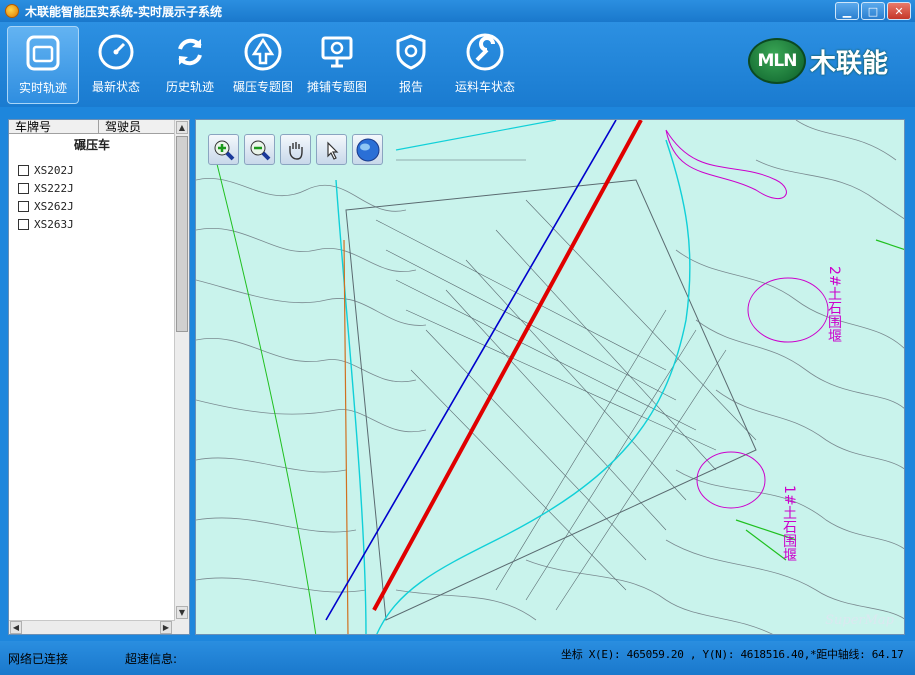  Describe the element at coordinates (847, 11) in the screenshot. I see `minimize-button: ▁` at that location.